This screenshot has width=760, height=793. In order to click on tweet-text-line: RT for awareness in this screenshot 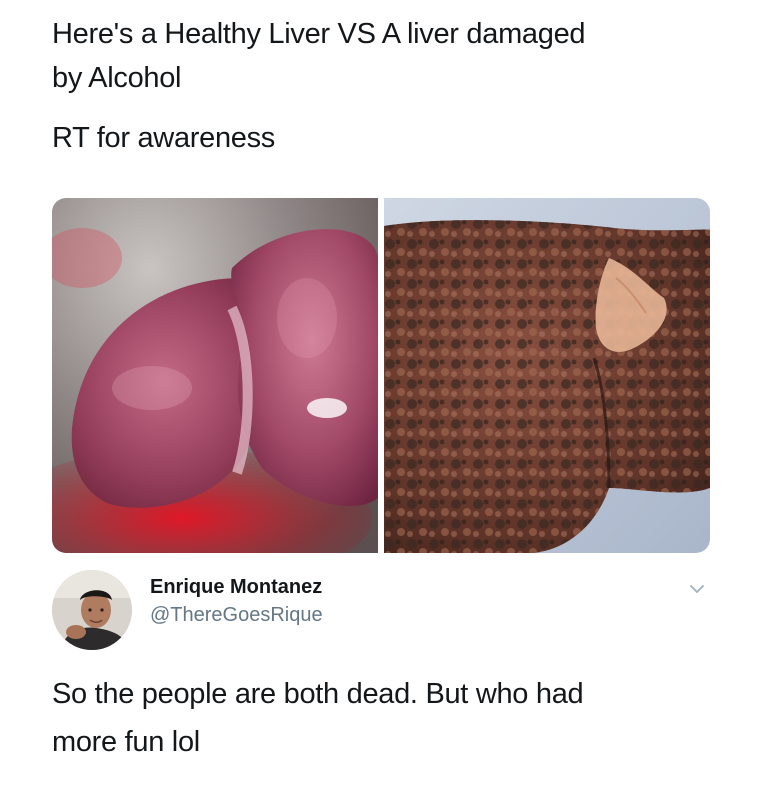, I will do `click(164, 138)`.